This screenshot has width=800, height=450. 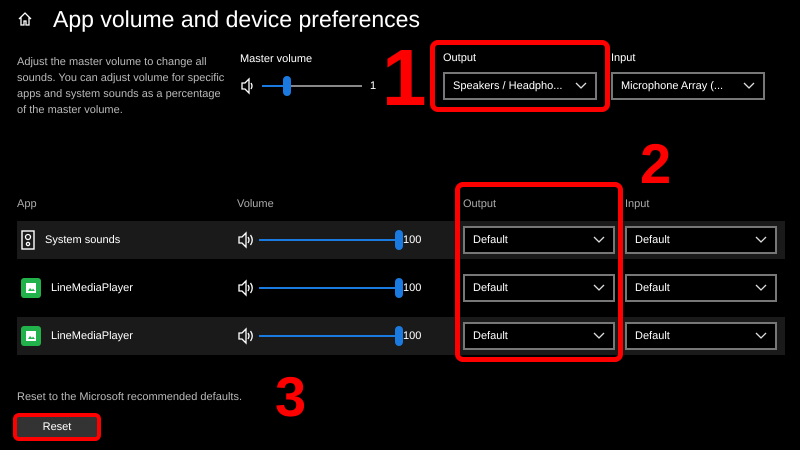 What do you see at coordinates (256, 204) in the screenshot?
I see `column-header: Volume` at bounding box center [256, 204].